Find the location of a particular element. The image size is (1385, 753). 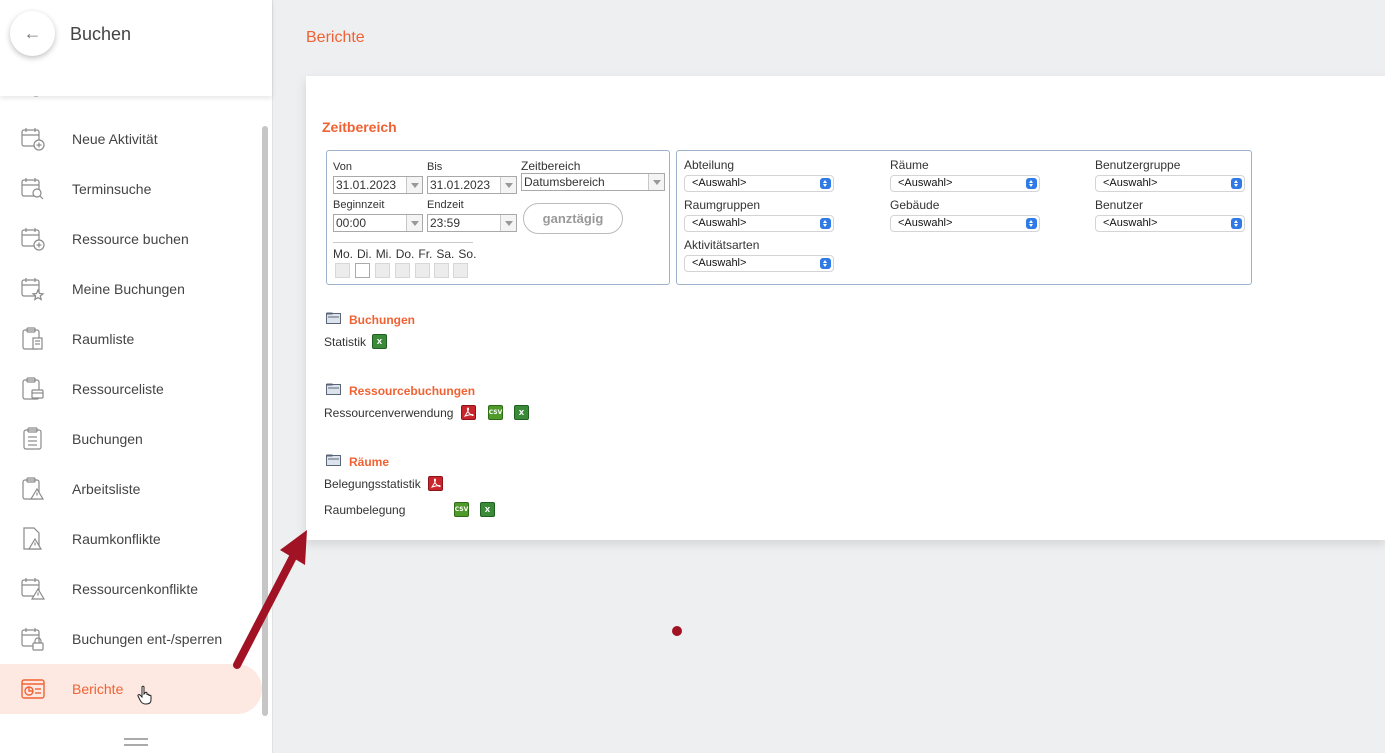

abteilung-select: <Auswahl> is located at coordinates (759, 183).